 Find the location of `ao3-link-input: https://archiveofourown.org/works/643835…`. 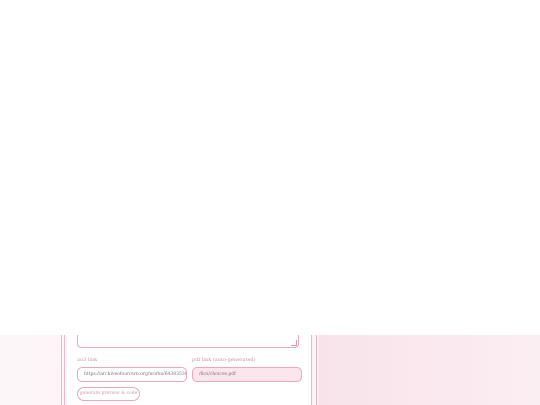

ao3-link-input: https://archiveofourown.org/works/643835… is located at coordinates (132, 374).